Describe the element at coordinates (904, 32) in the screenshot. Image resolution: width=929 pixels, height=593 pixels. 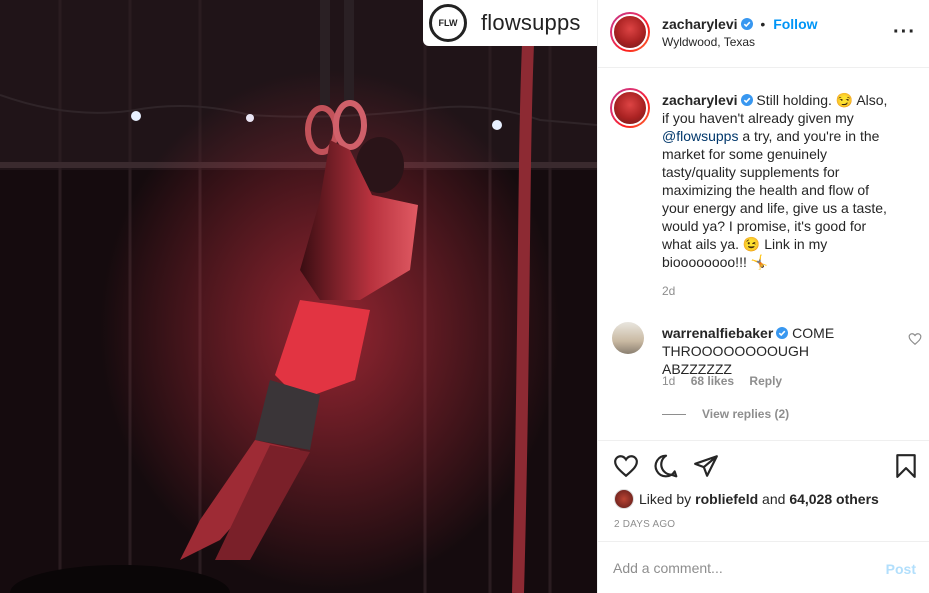
I see `more-options-icon: ···` at that location.